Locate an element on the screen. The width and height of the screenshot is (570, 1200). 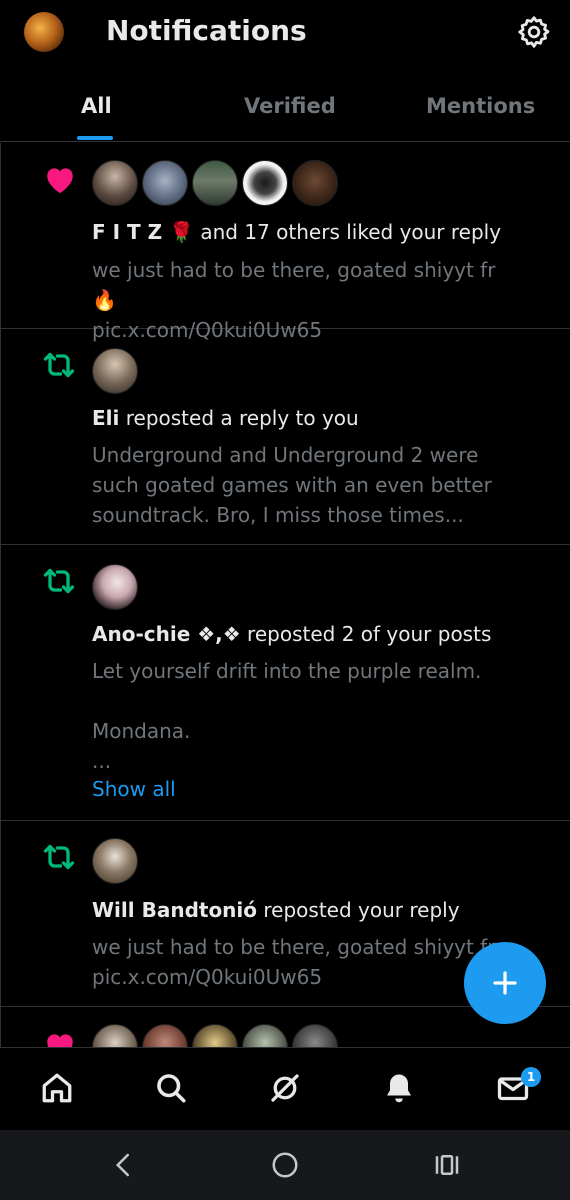
tab-verified: Verified is located at coordinates (290, 106).